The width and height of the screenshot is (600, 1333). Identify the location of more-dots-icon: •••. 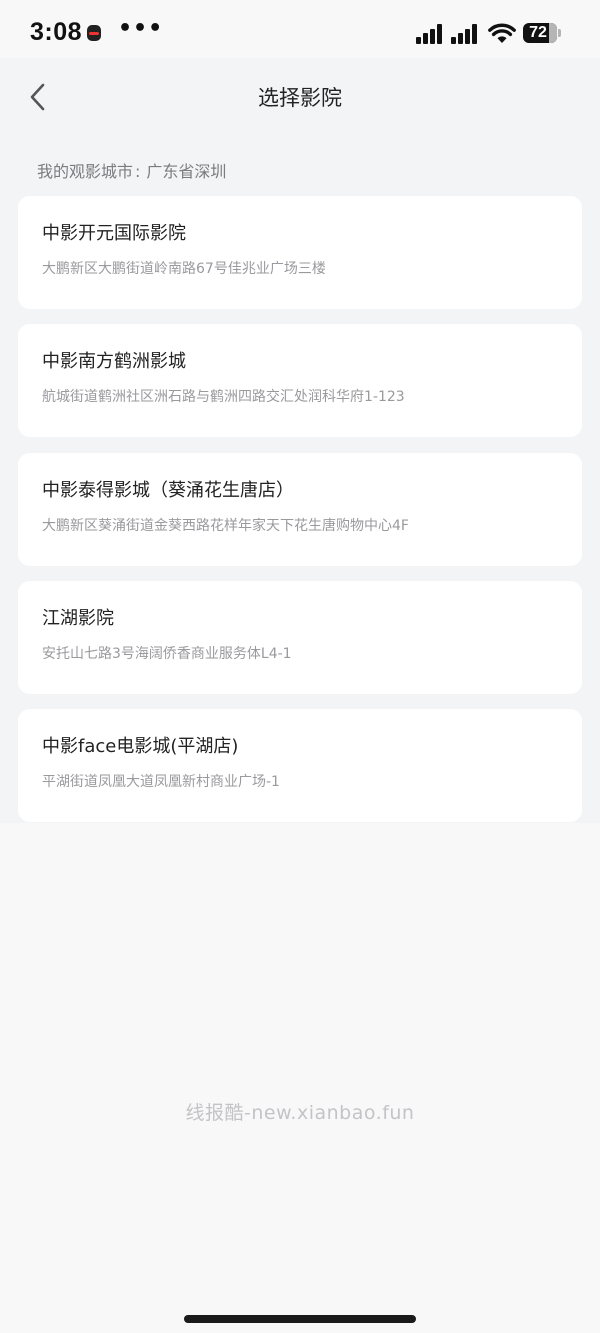
(141, 28).